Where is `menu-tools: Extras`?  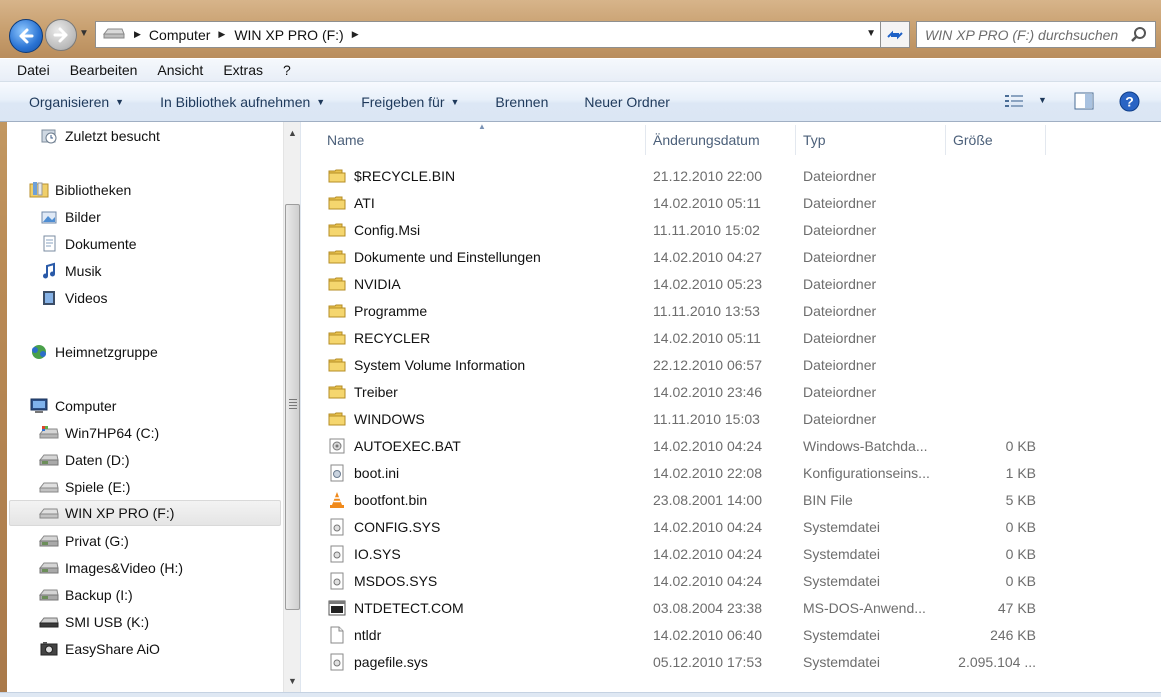 menu-tools: Extras is located at coordinates (243, 70).